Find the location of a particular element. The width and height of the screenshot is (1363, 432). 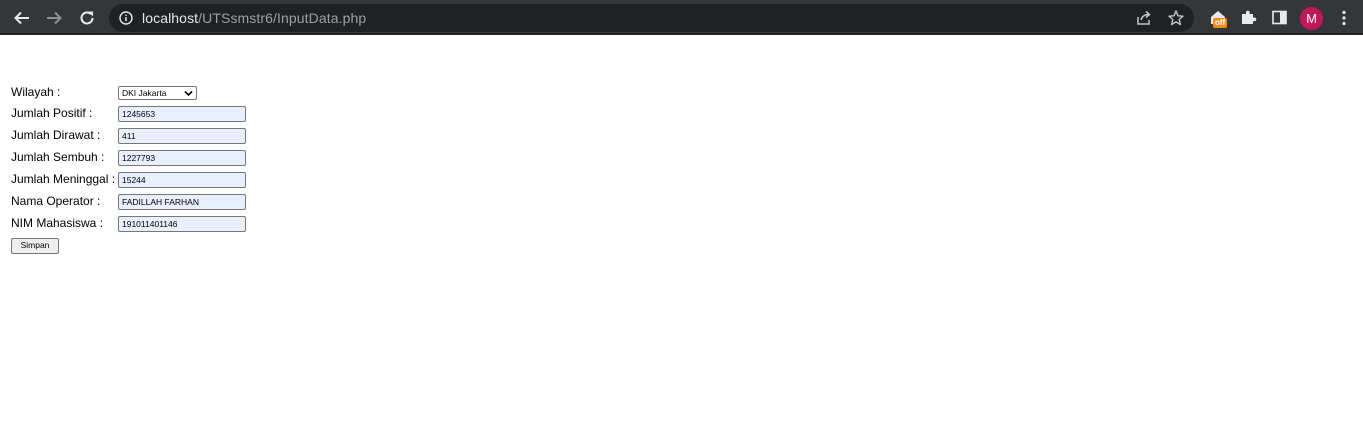

back-button is located at coordinates (22, 18).